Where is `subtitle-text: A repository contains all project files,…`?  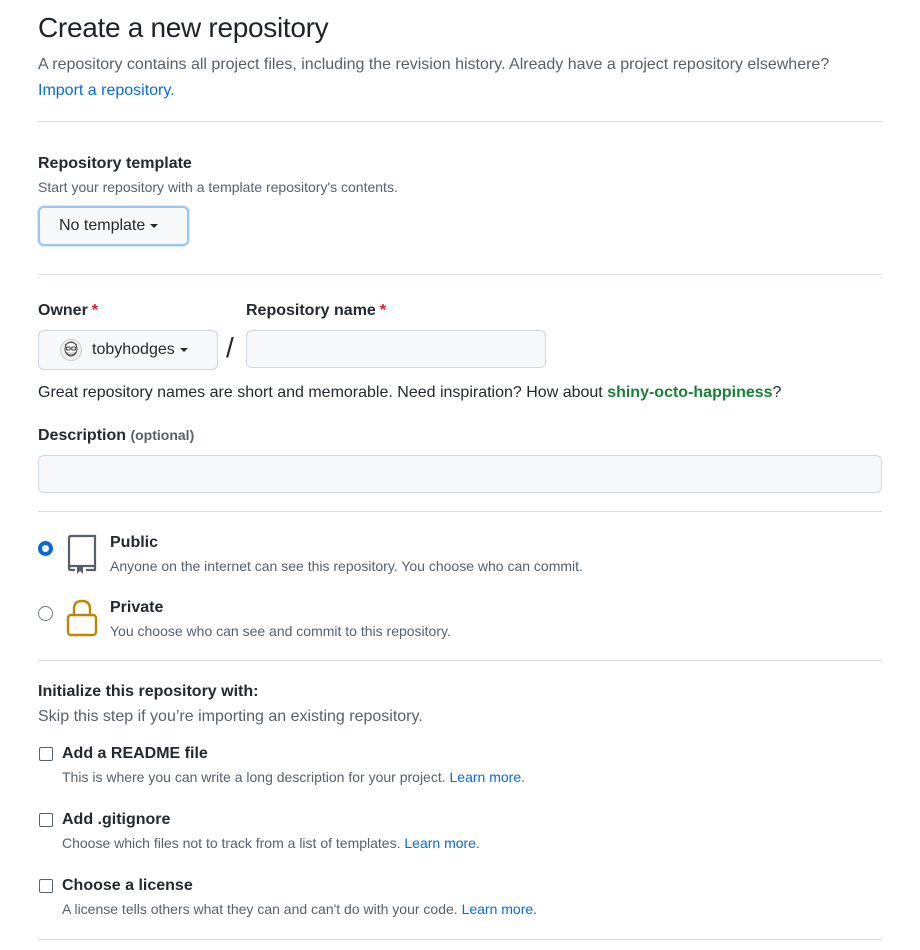 subtitle-text: A repository contains all project files,… is located at coordinates (434, 64).